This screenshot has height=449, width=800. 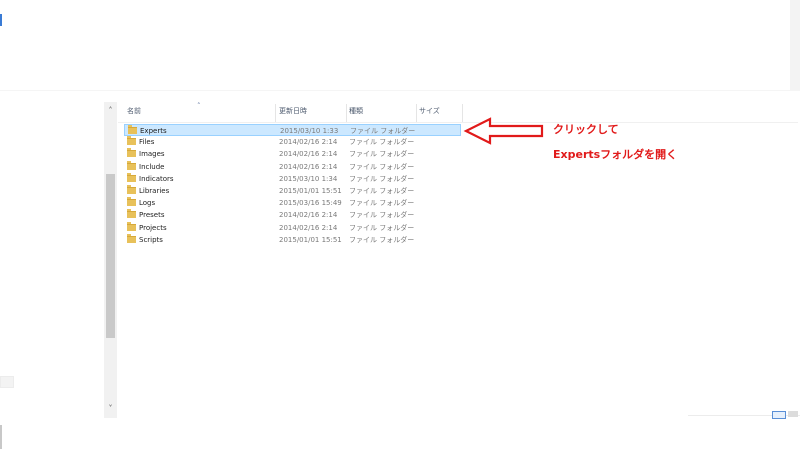 I want to click on column-header-type: 種類, so click(x=356, y=114).